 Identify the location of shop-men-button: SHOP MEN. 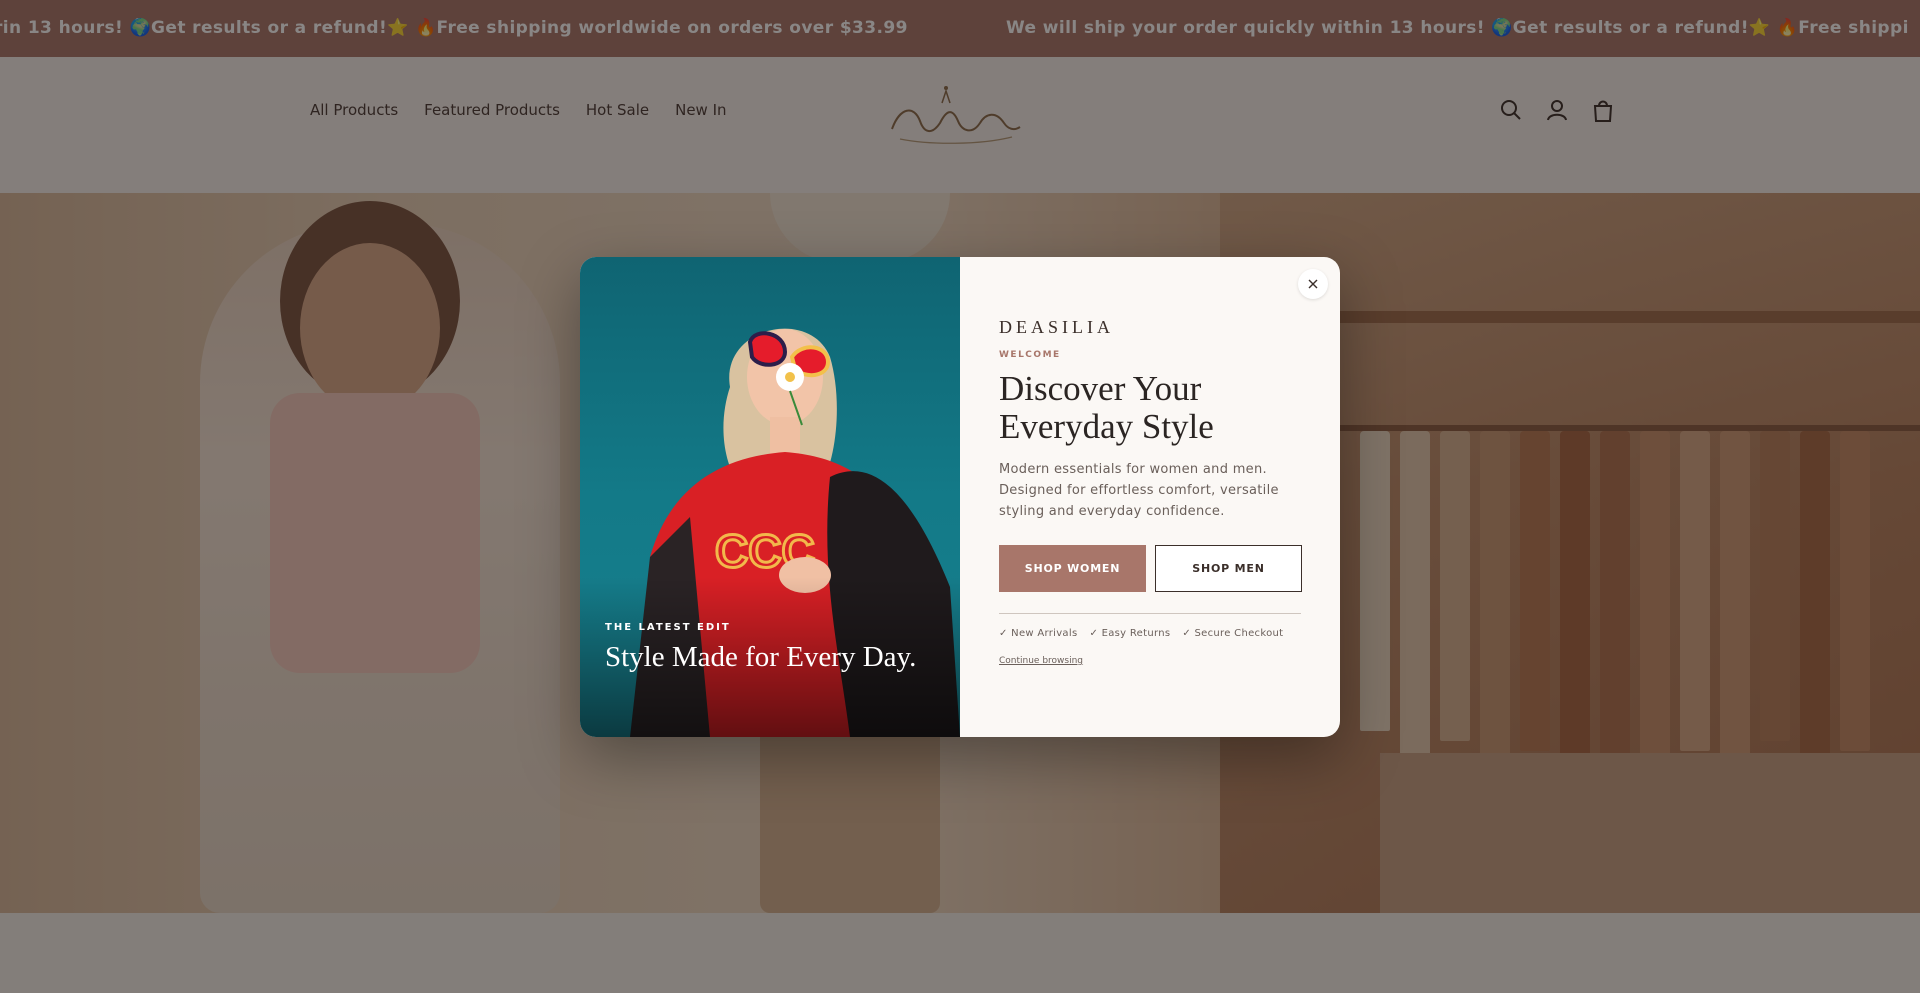
(1228, 568).